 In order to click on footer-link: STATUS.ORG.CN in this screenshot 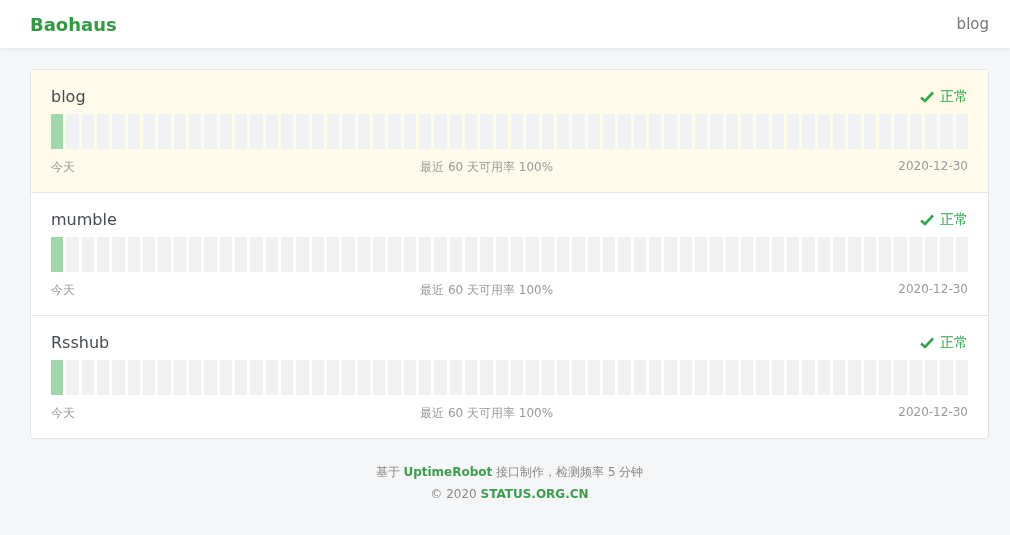, I will do `click(534, 494)`.